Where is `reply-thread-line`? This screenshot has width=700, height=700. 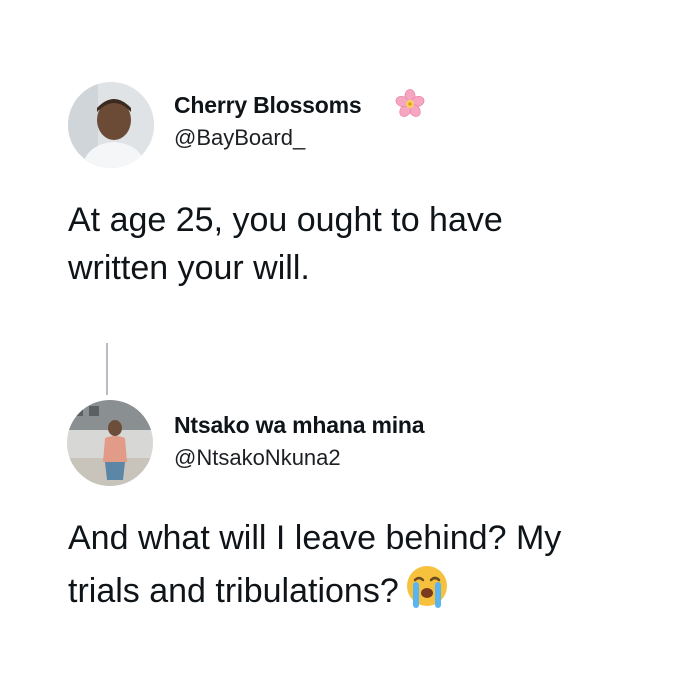 reply-thread-line is located at coordinates (107, 369).